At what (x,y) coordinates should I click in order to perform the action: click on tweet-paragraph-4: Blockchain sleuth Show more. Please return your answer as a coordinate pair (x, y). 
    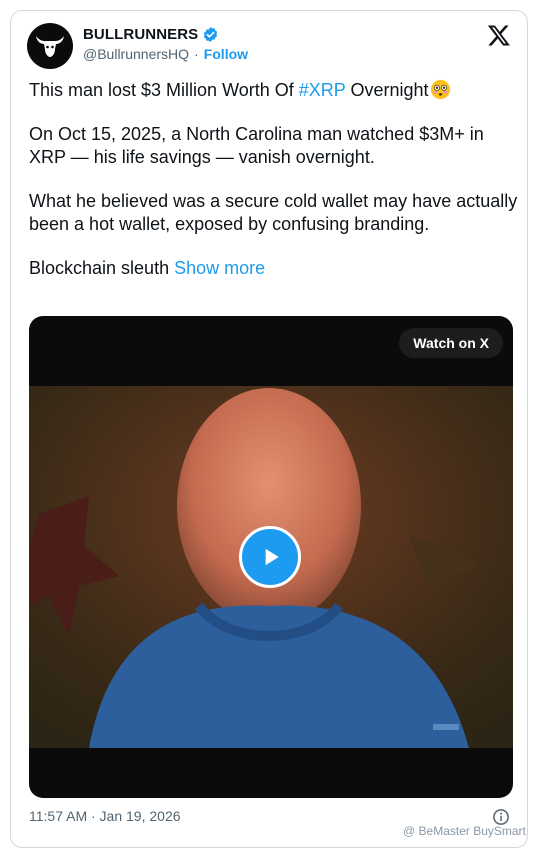
    Looking at the image, I should click on (274, 268).